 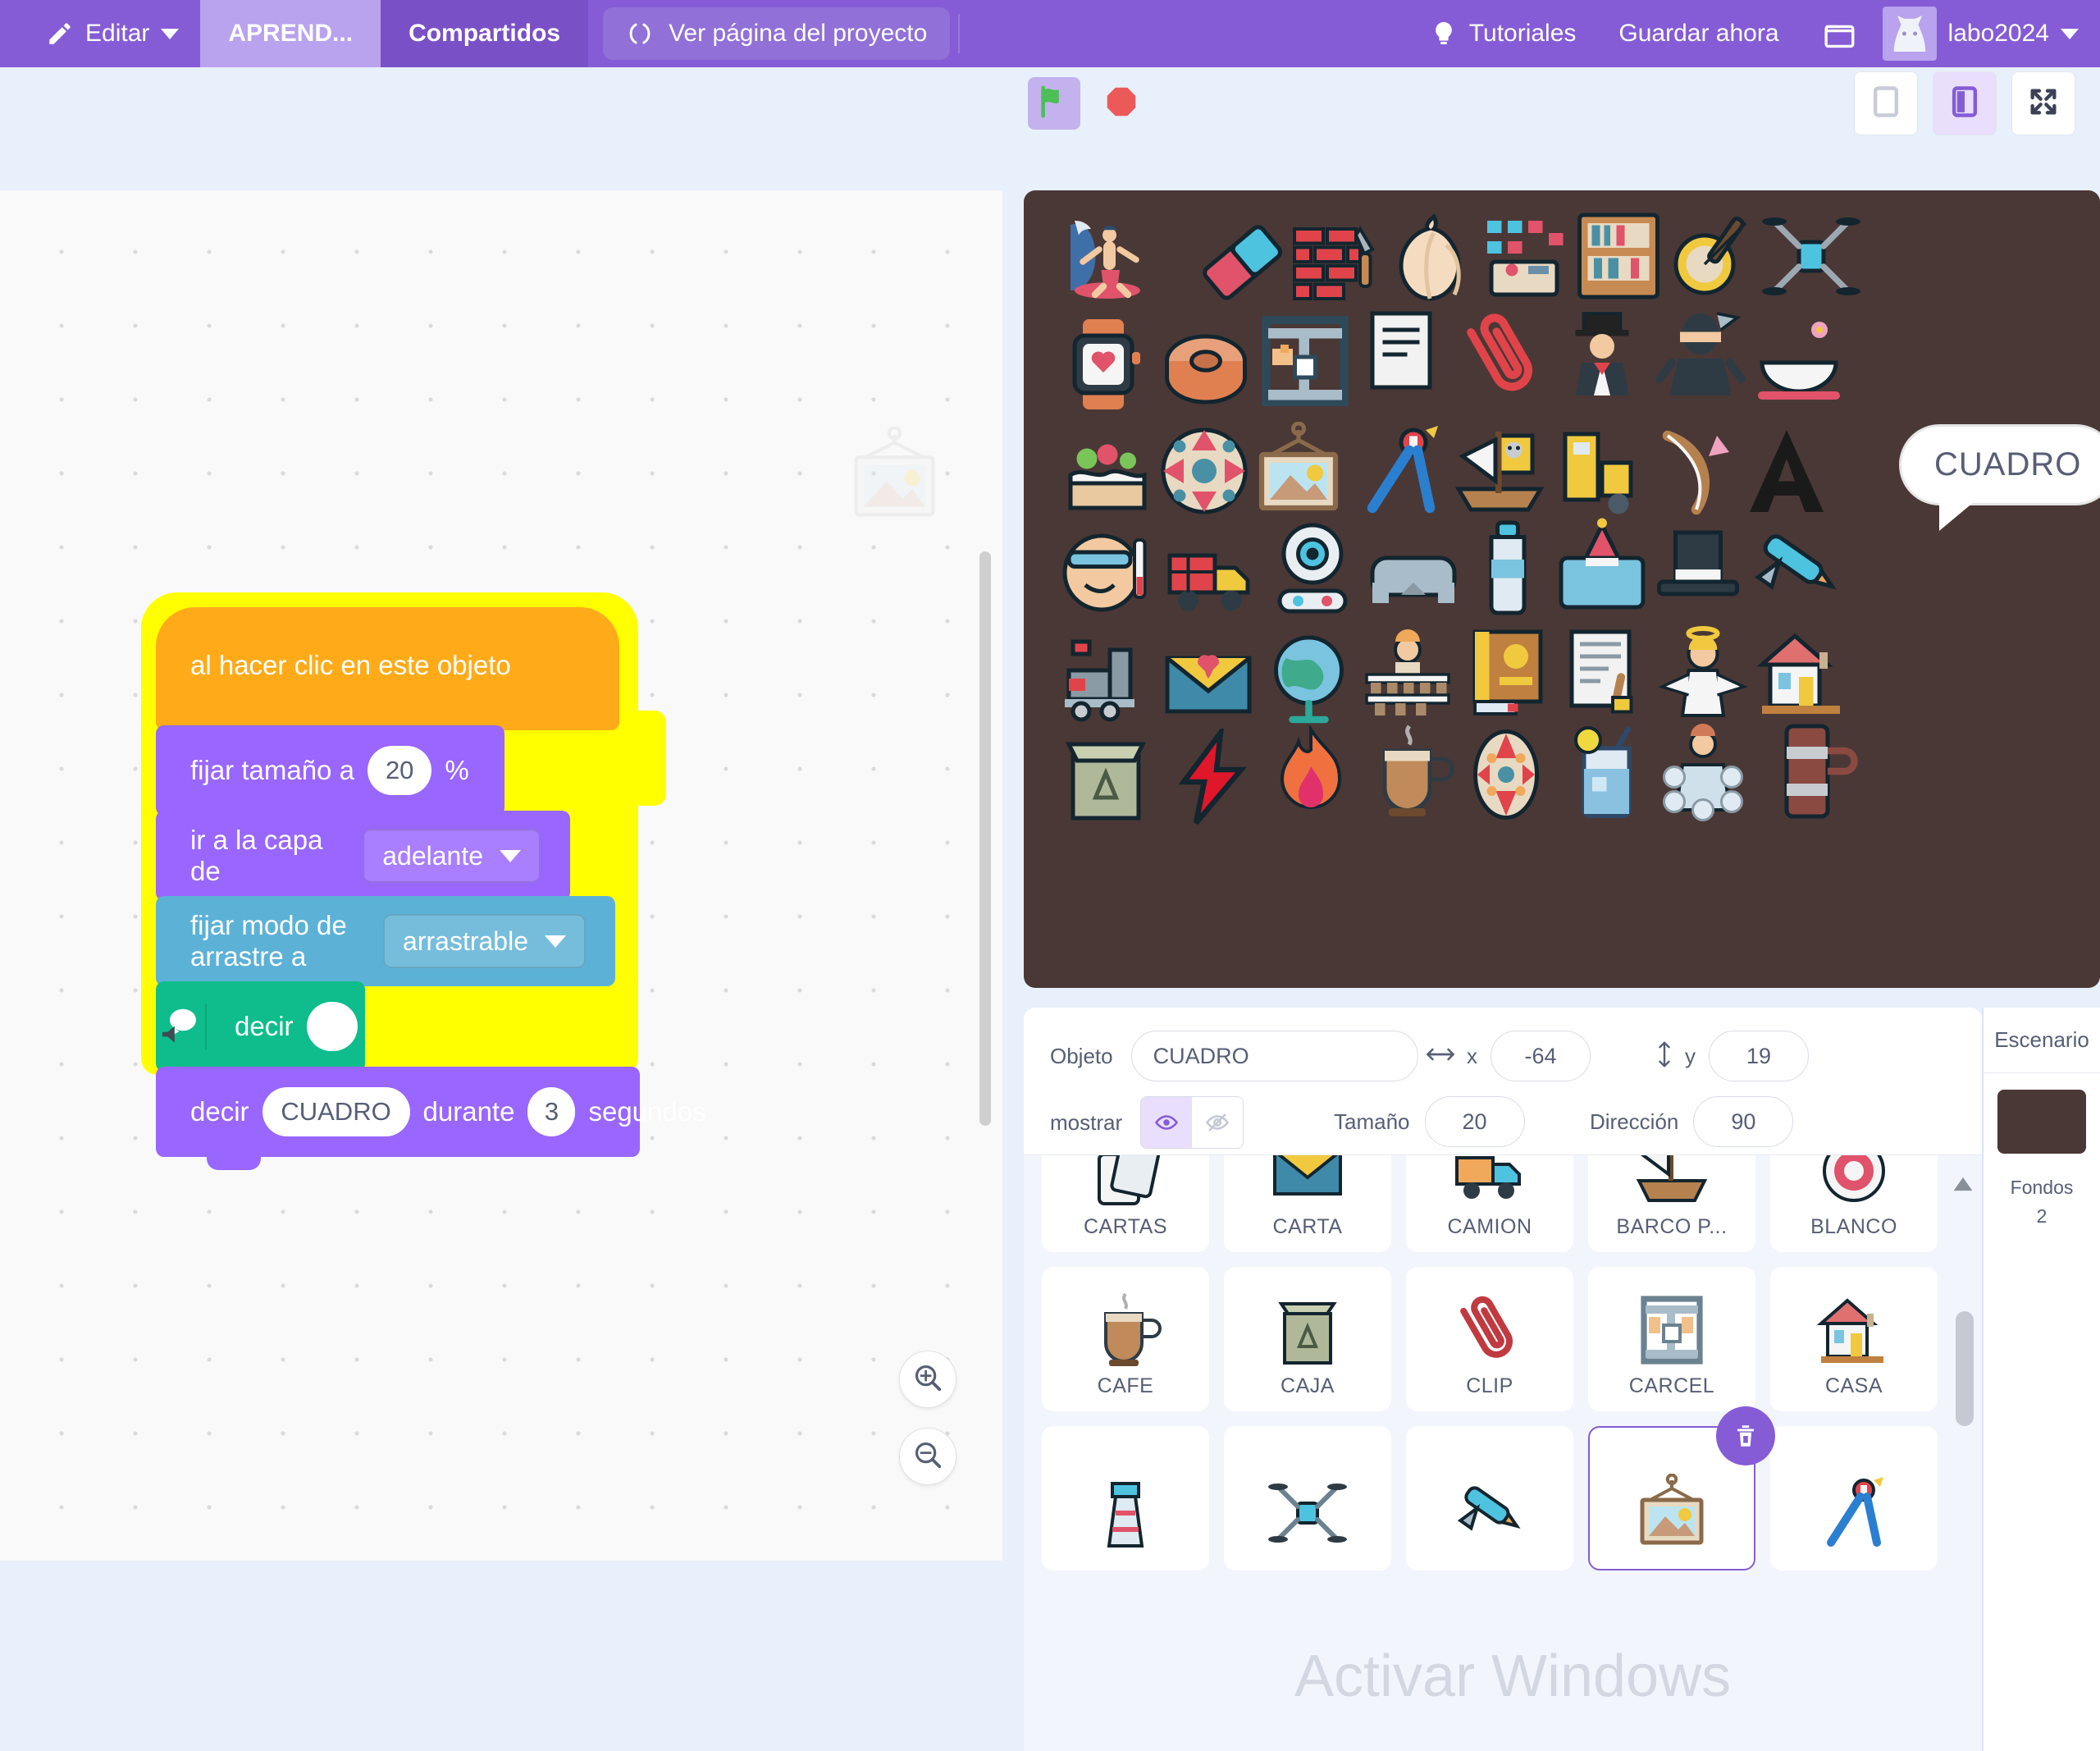 I want to click on size-input: 20, so click(x=1475, y=1121).